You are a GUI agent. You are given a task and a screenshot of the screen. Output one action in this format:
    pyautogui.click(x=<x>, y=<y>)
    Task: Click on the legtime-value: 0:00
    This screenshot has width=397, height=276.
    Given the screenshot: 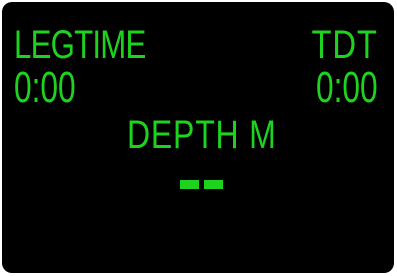 What is the action you would take?
    pyautogui.click(x=45, y=87)
    